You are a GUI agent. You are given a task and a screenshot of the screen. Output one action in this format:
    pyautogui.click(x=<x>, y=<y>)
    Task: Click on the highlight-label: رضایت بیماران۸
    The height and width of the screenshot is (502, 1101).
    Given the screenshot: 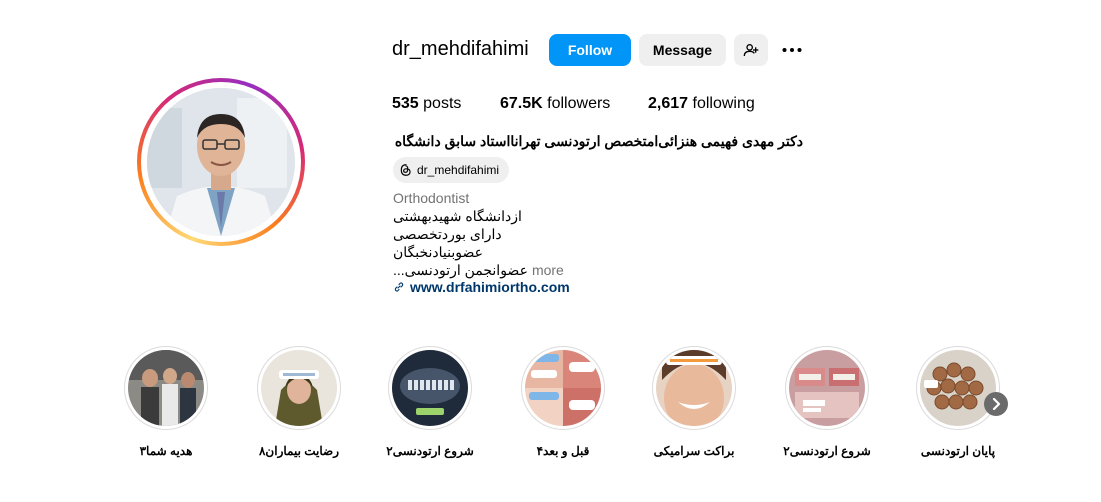 What is the action you would take?
    pyautogui.click(x=299, y=451)
    